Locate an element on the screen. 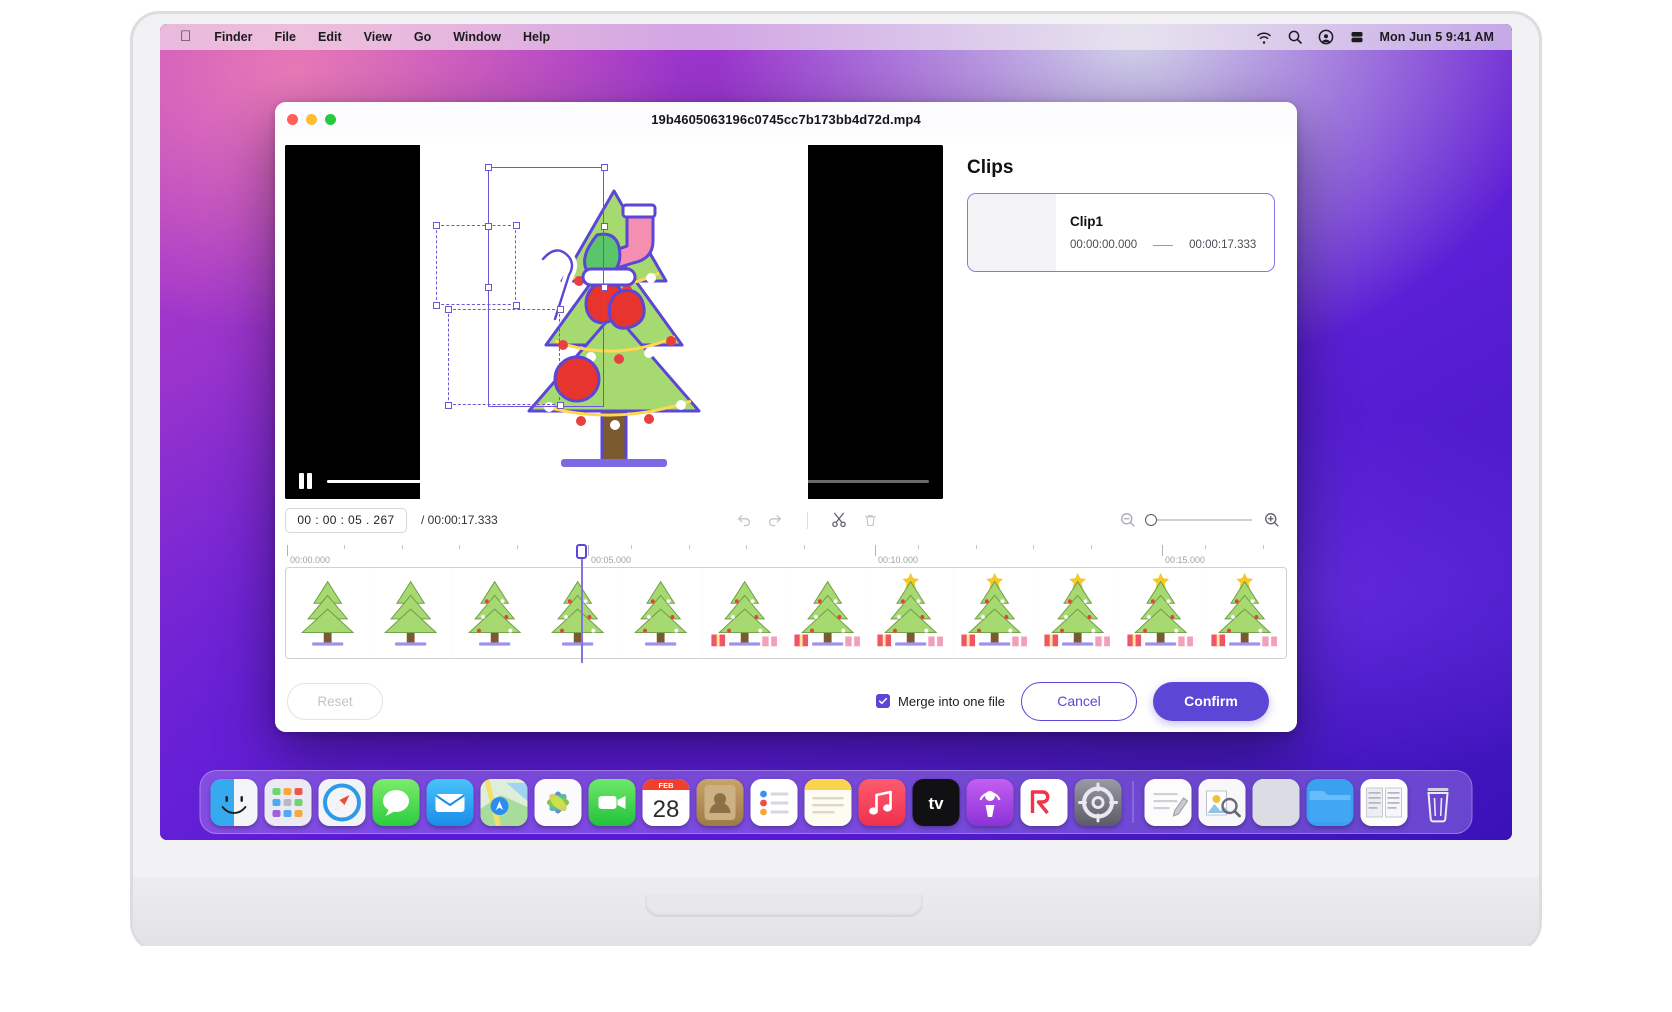 The height and width of the screenshot is (1012, 1672). minimize-button is located at coordinates (311, 119).